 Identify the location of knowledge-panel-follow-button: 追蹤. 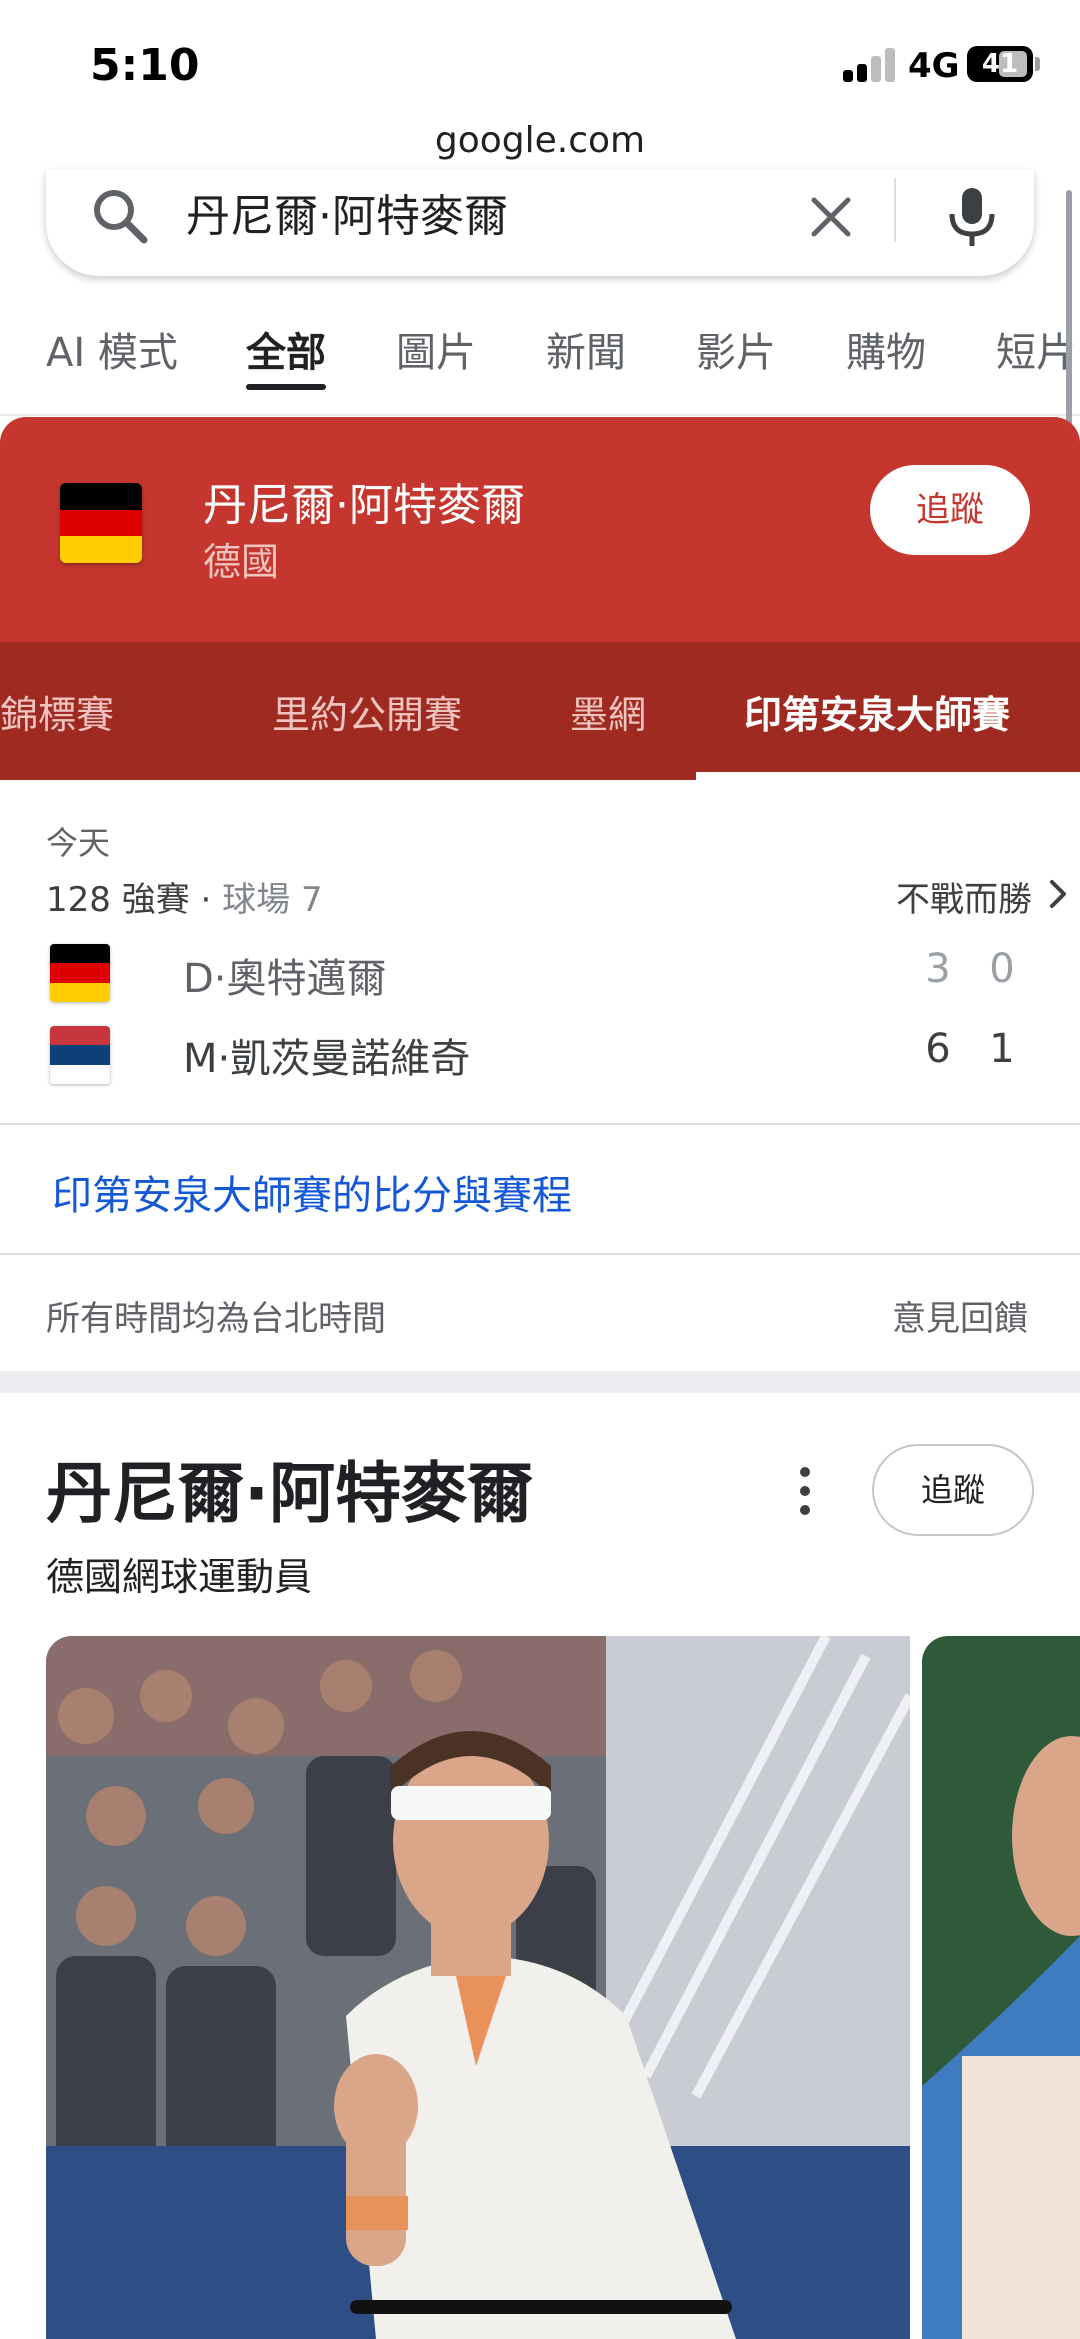
(953, 1490).